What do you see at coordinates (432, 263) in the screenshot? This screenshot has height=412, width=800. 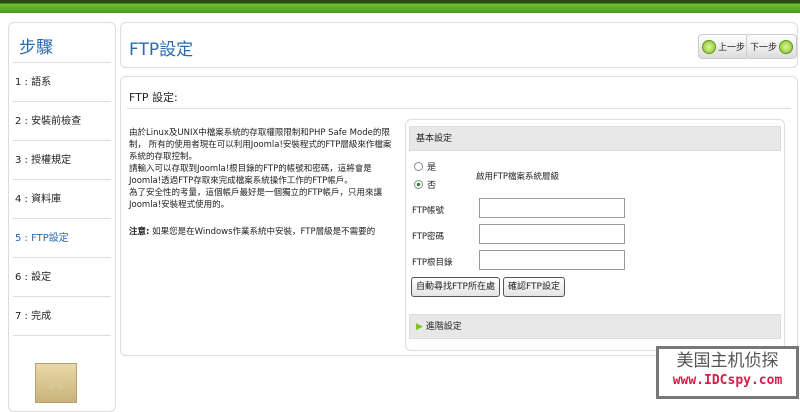 I see `ftp-root-label: FTP根目錄` at bounding box center [432, 263].